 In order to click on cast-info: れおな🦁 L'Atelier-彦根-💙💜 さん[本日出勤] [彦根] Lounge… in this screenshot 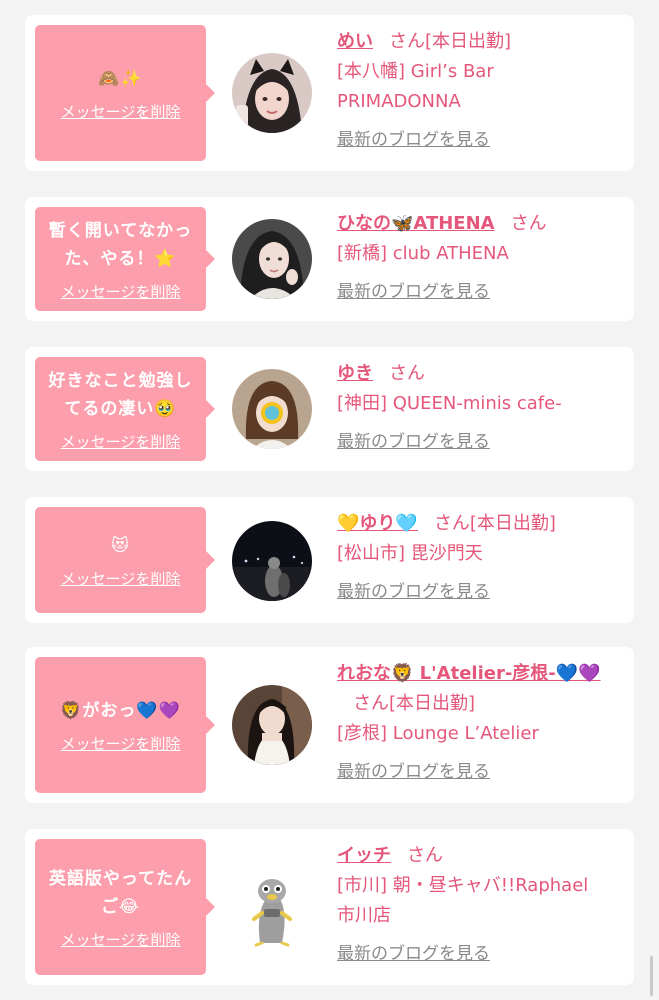, I will do `click(478, 720)`.